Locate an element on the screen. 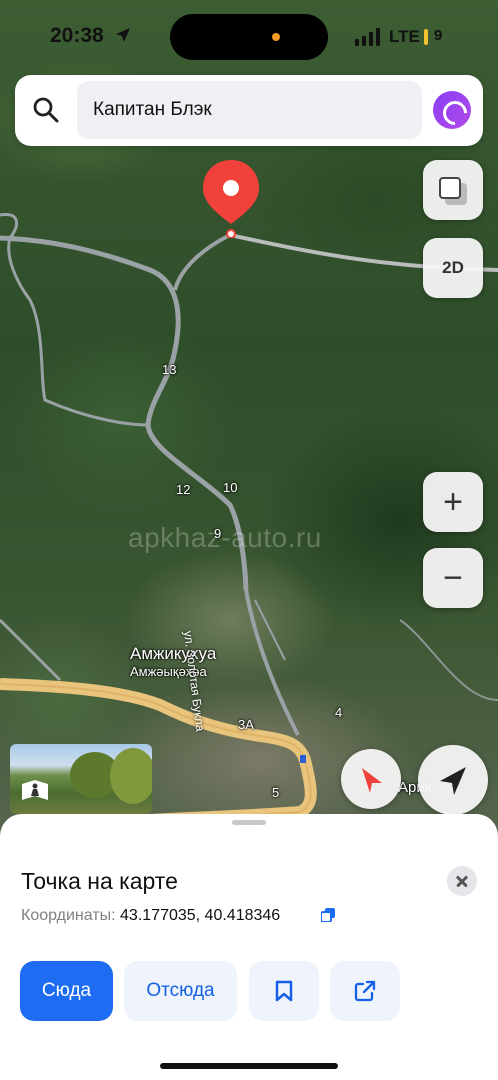 The width and height of the screenshot is (498, 1080). layers-button is located at coordinates (453, 190).